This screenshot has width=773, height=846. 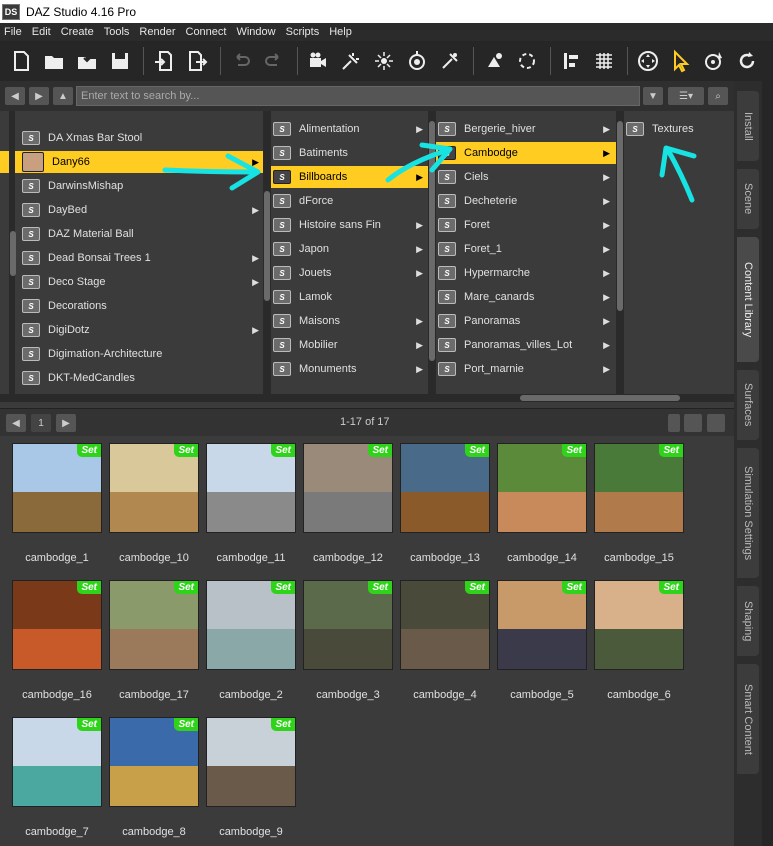 I want to click on column-2-scrollbar, so click(x=432, y=252).